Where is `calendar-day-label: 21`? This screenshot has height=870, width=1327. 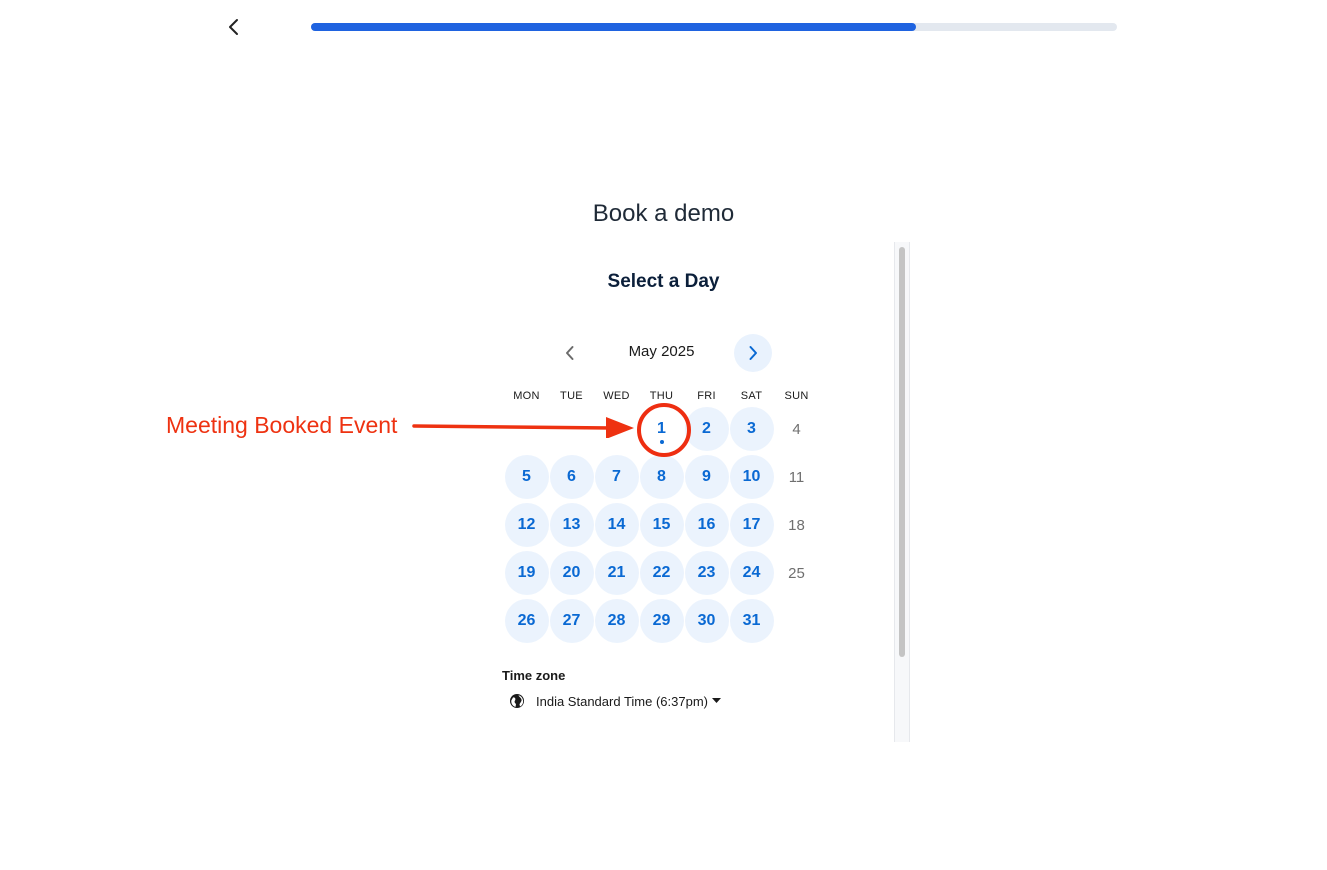
calendar-day-label: 21 is located at coordinates (616, 573).